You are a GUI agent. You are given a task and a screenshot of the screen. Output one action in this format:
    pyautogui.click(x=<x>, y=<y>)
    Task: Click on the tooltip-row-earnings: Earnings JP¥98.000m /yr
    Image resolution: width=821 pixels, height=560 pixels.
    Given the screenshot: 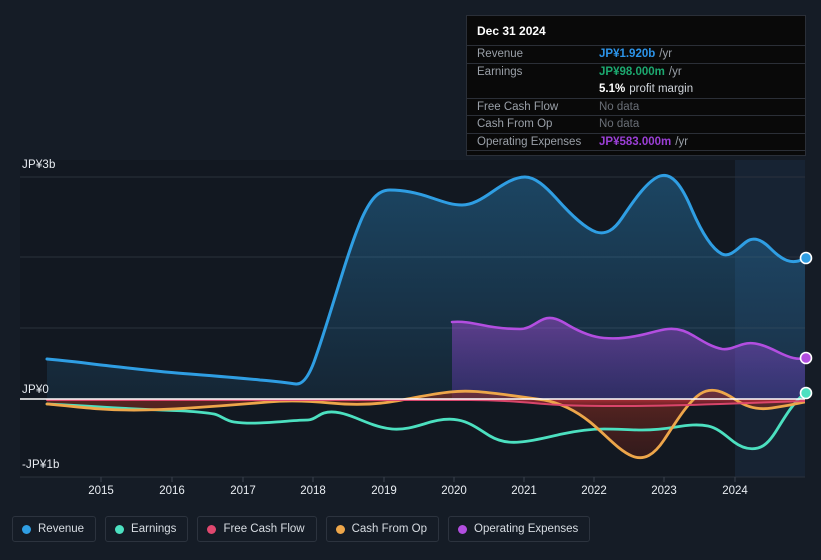 What is the action you would take?
    pyautogui.click(x=636, y=71)
    